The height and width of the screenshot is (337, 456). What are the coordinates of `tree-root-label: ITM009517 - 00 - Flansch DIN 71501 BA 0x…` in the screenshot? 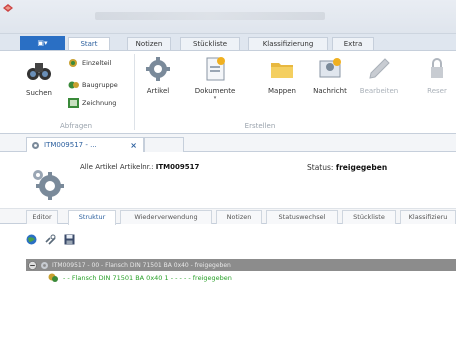 It's located at (141, 265).